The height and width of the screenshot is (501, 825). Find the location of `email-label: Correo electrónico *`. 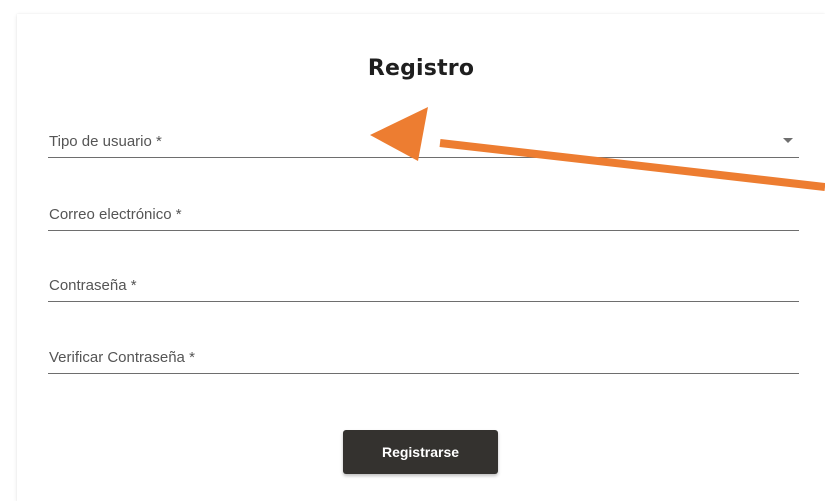

email-label: Correo electrónico * is located at coordinates (115, 214).